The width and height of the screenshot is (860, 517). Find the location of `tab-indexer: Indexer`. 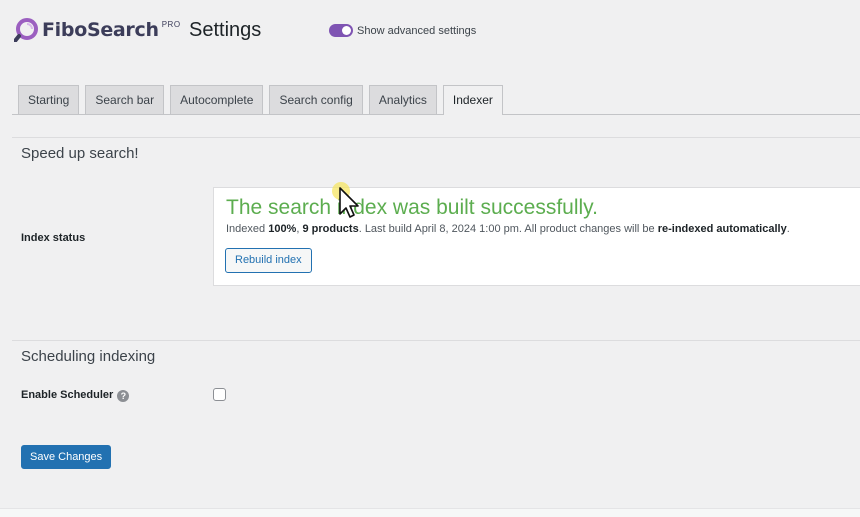

tab-indexer: Indexer is located at coordinates (472, 100).